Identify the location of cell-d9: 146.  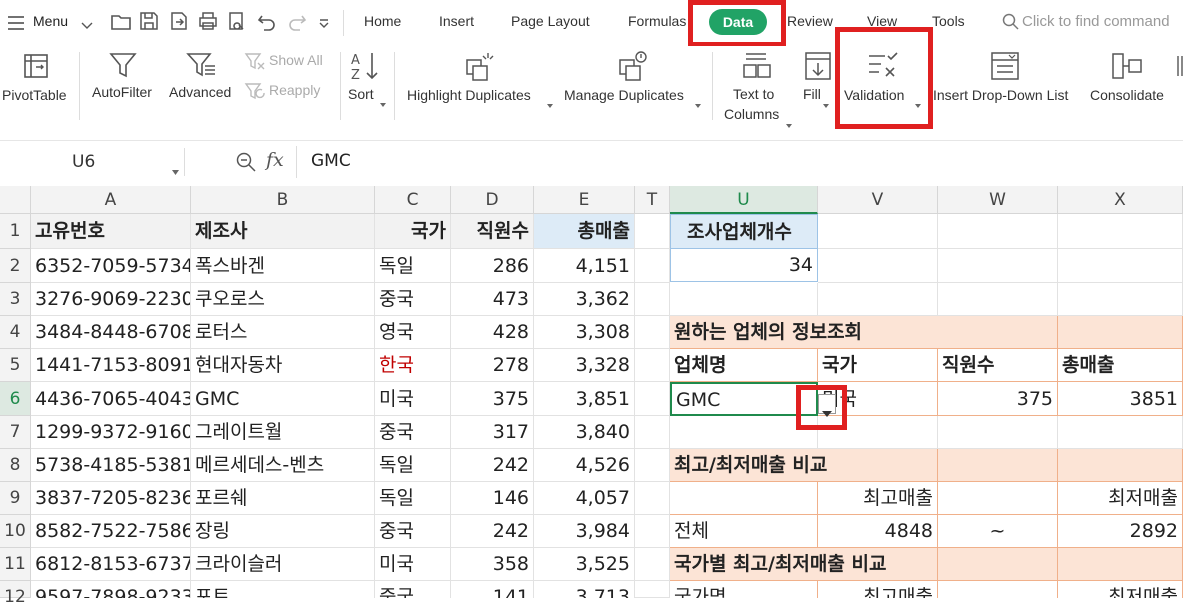
(492, 498).